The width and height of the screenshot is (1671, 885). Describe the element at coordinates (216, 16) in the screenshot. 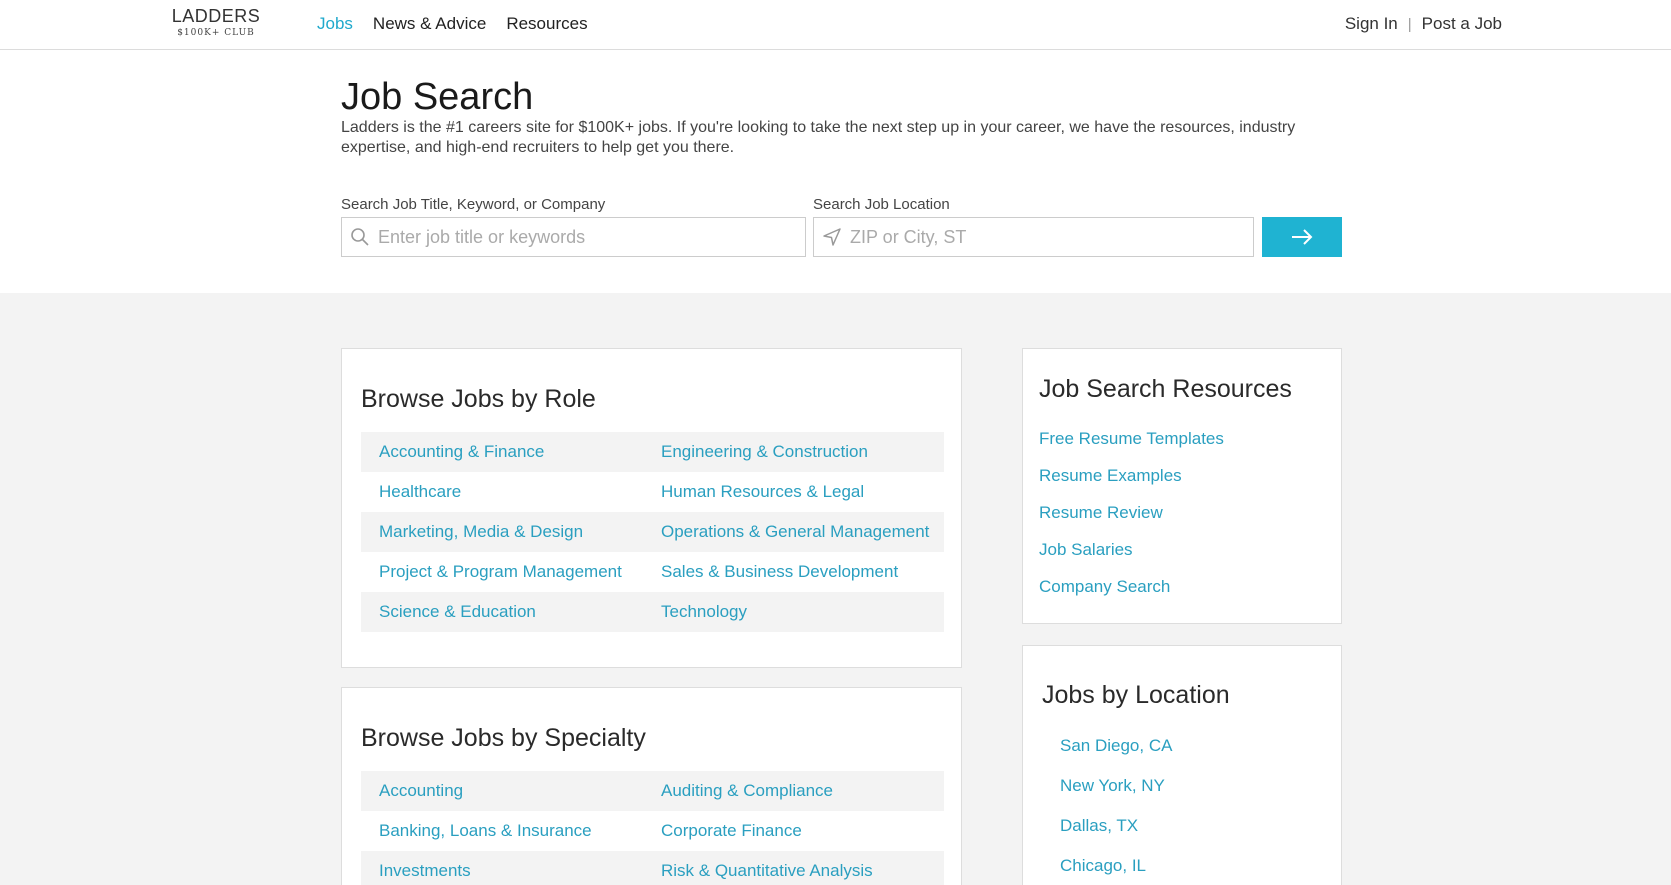

I see `logo-wordmark: LADDERS` at that location.